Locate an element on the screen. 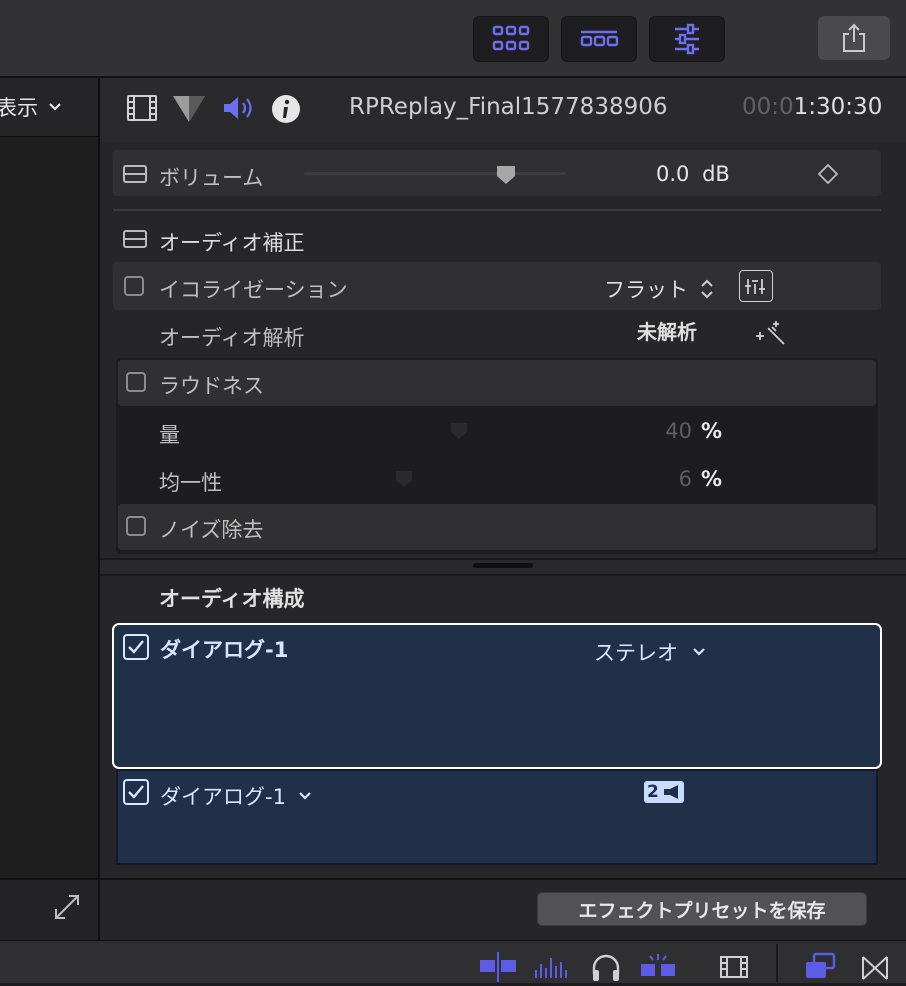 The width and height of the screenshot is (906, 986). diamond-icon is located at coordinates (828, 174).